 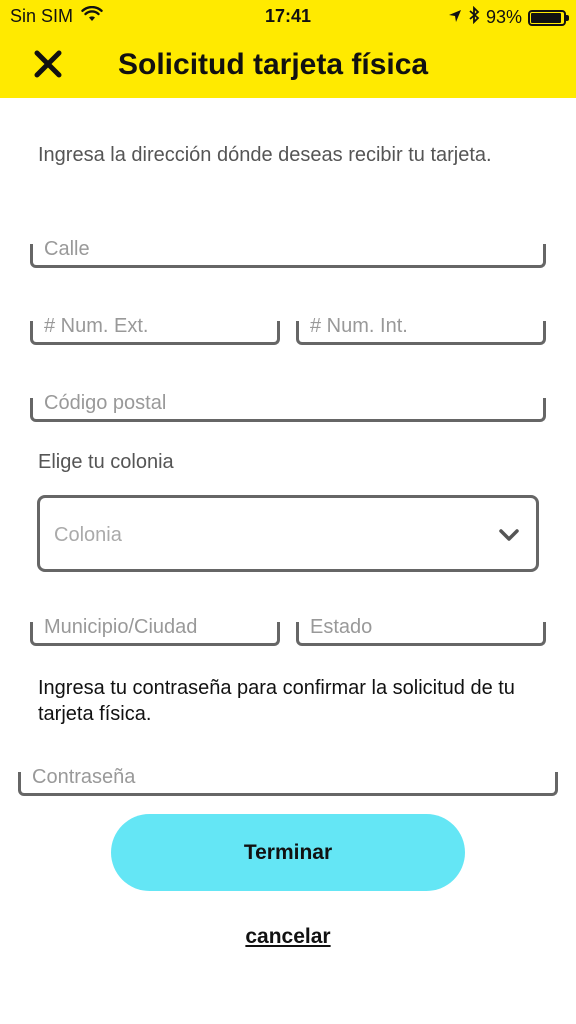 What do you see at coordinates (106, 462) in the screenshot?
I see `colonia-label: Elige tu colonia` at bounding box center [106, 462].